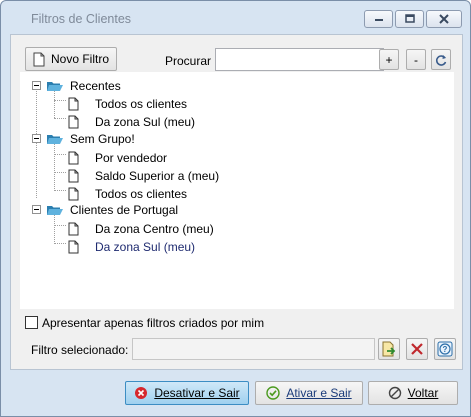 Image resolution: width=471 pixels, height=417 pixels. I want to click on refresh-button, so click(441, 59).